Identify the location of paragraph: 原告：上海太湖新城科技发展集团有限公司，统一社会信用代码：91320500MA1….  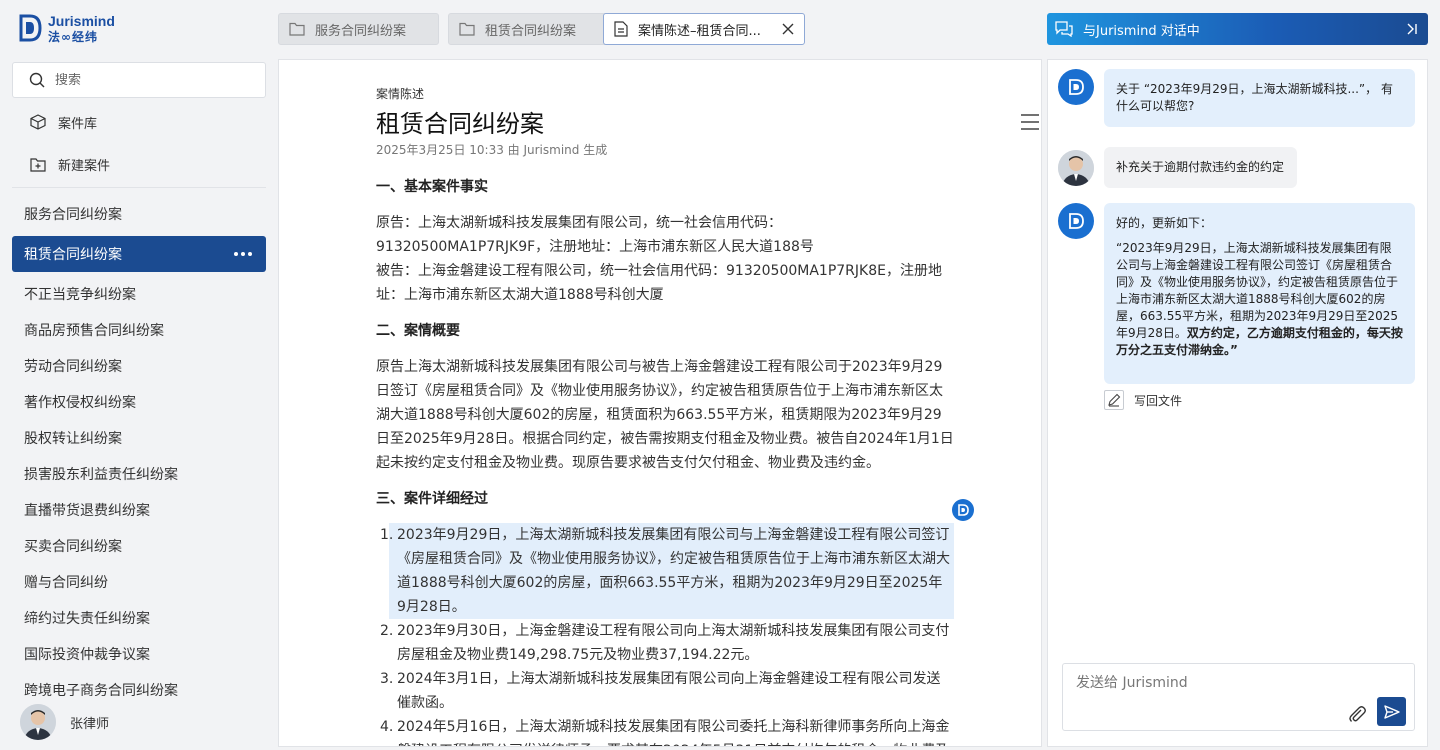
(595, 235).